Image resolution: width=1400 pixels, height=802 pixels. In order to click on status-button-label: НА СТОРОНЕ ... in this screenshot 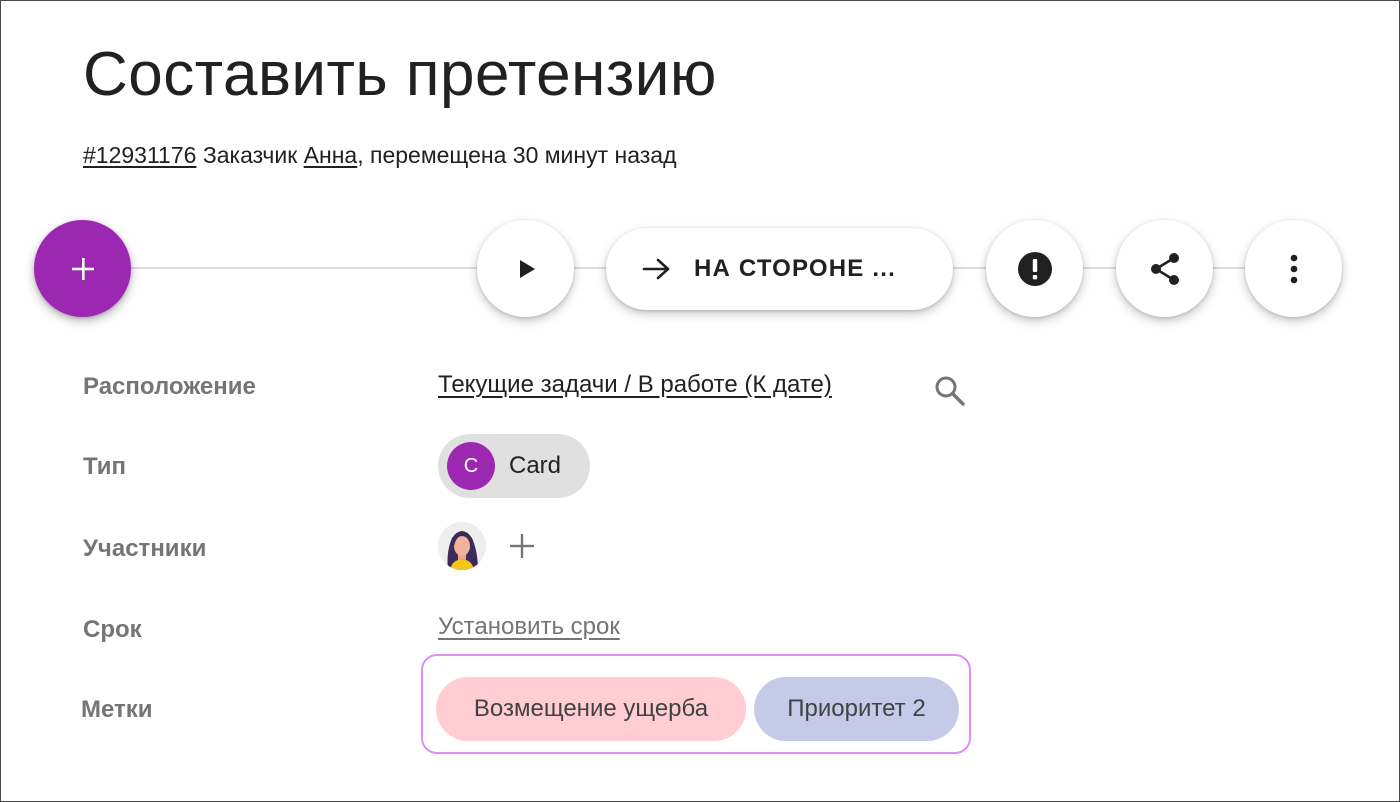, I will do `click(795, 268)`.